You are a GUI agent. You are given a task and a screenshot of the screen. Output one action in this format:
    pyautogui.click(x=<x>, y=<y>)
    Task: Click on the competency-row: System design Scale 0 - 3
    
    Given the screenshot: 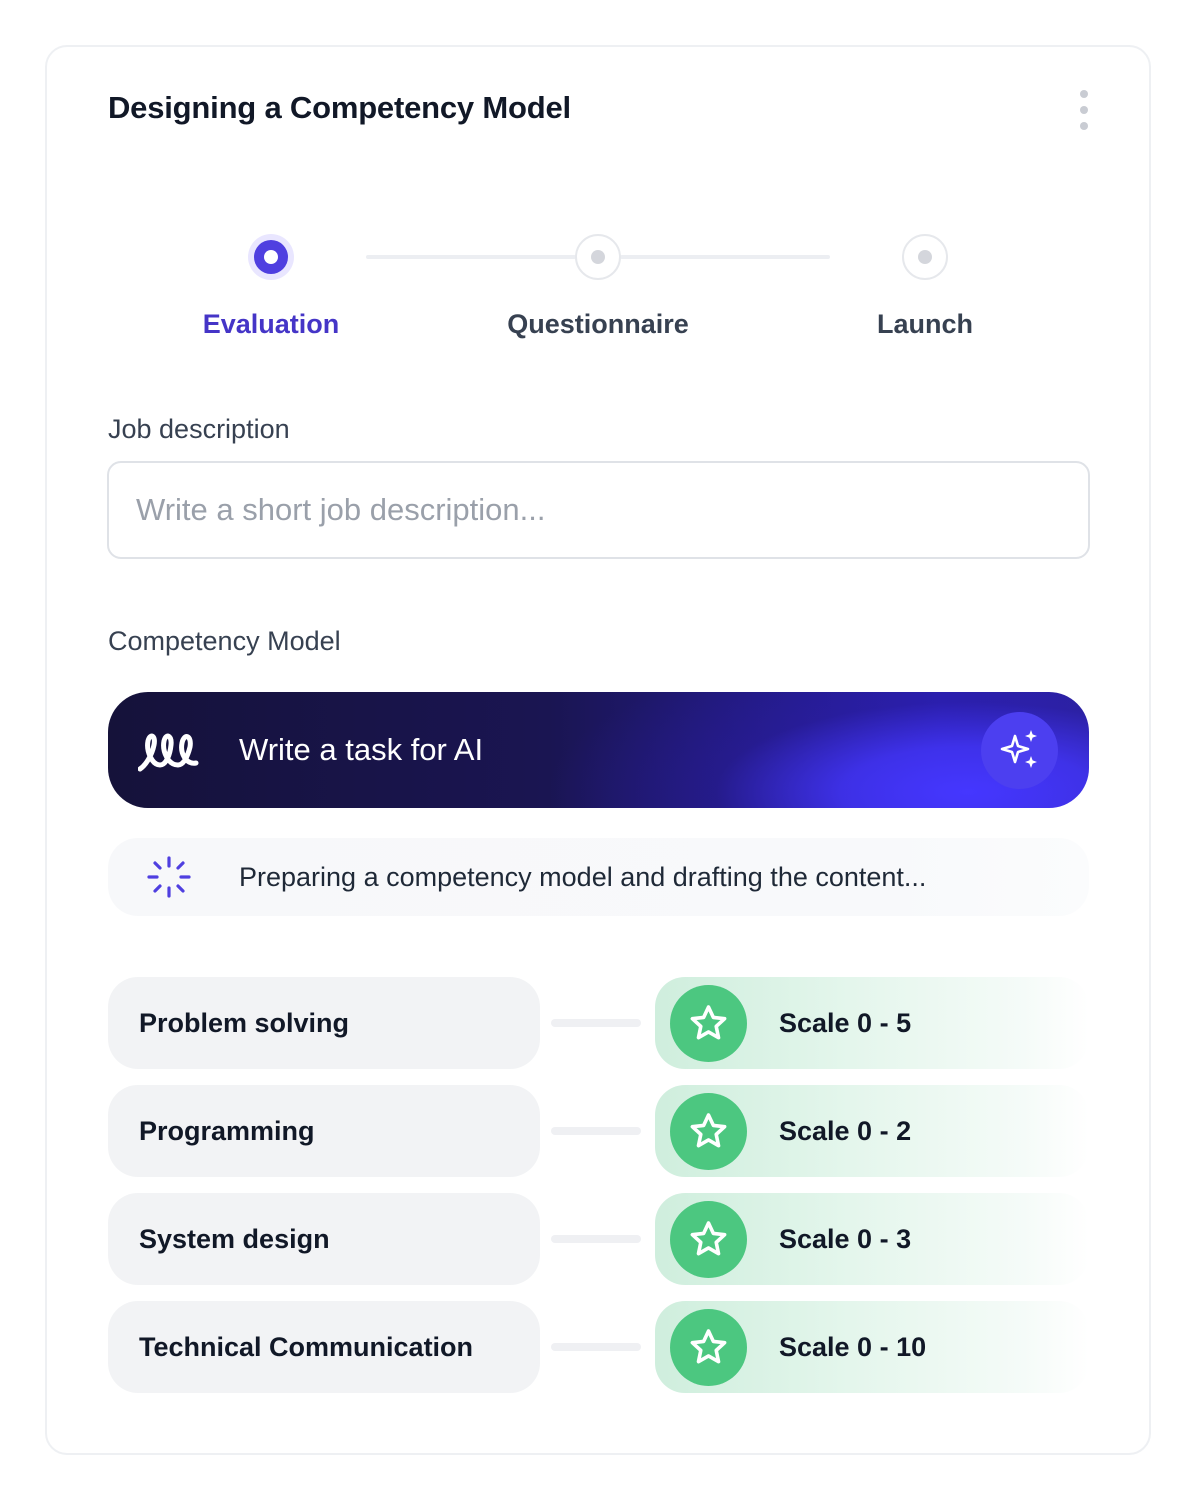 What is the action you would take?
    pyautogui.click(x=598, y=1239)
    